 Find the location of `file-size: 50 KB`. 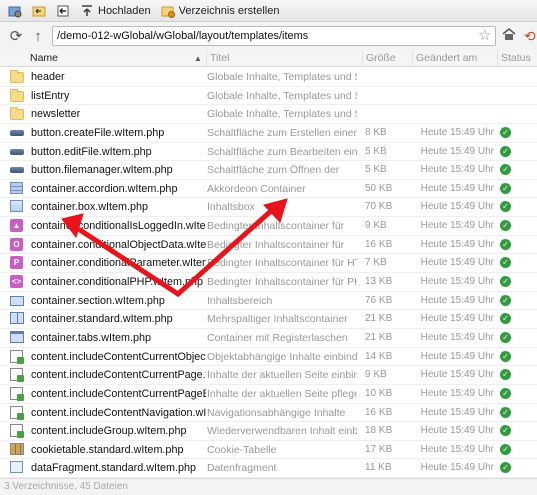

file-size: 50 KB is located at coordinates (379, 188).